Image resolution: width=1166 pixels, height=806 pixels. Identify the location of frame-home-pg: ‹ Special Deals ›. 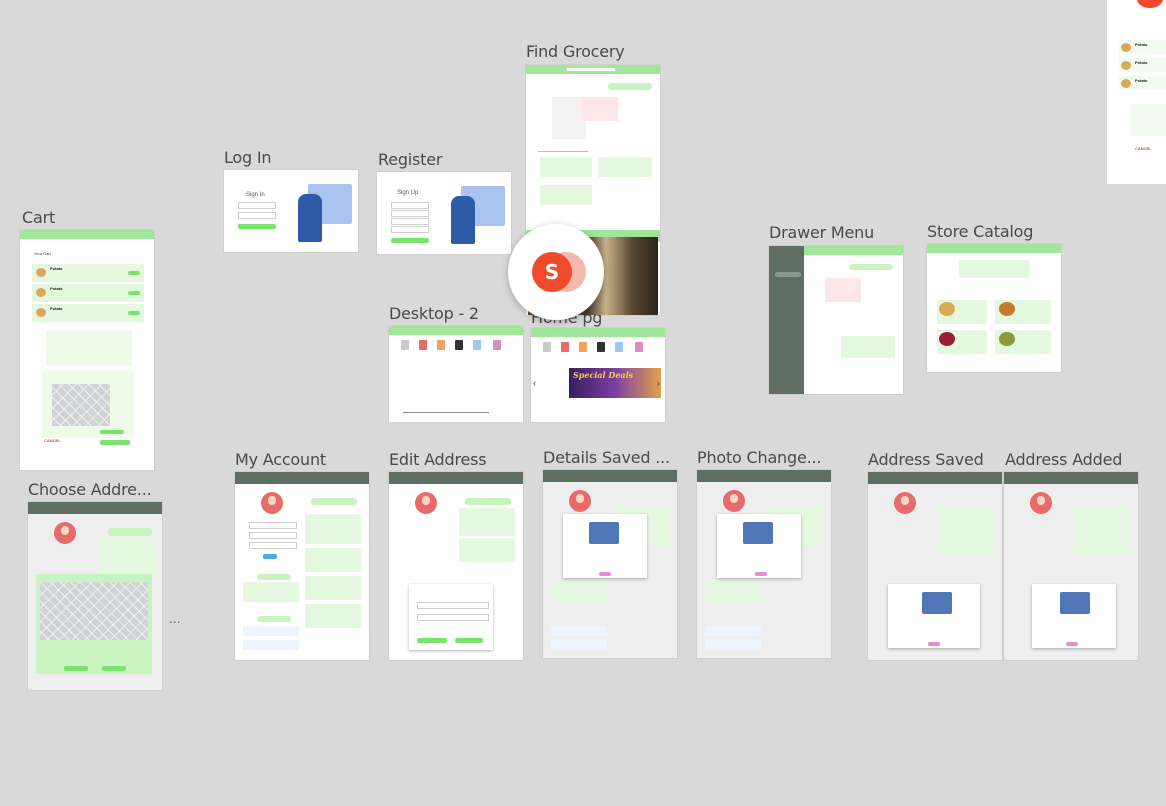
(598, 375).